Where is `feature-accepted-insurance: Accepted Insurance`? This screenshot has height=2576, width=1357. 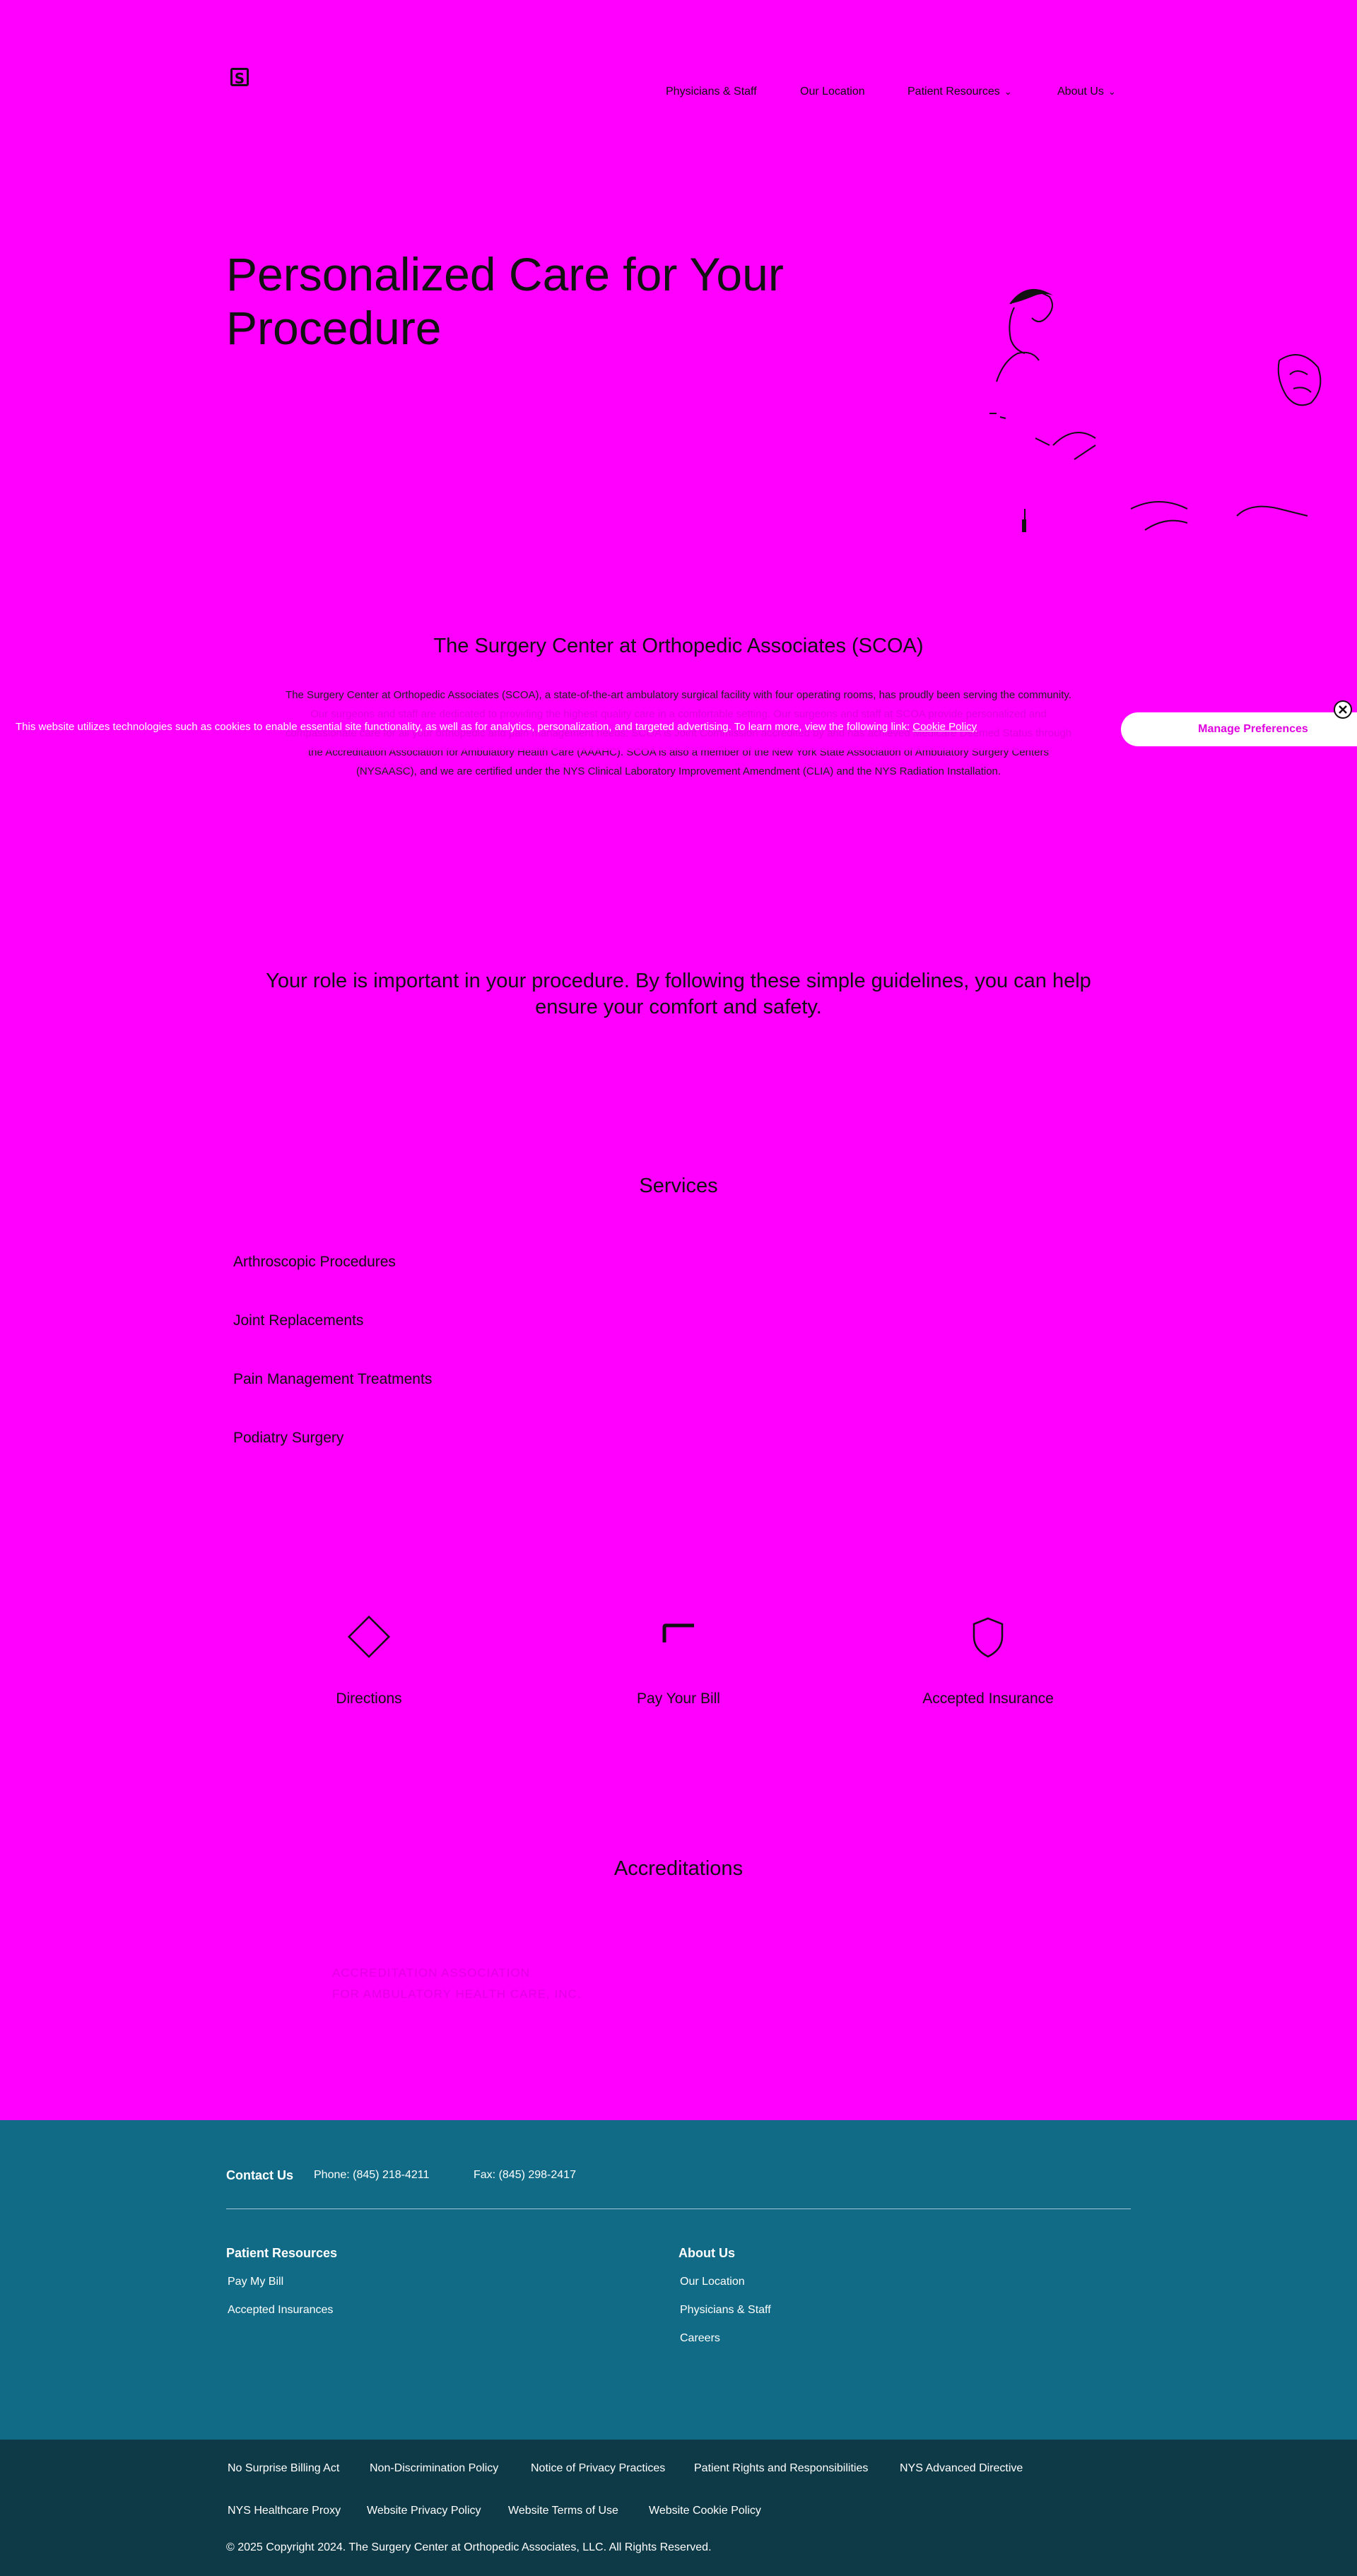 feature-accepted-insurance: Accepted Insurance is located at coordinates (988, 1660).